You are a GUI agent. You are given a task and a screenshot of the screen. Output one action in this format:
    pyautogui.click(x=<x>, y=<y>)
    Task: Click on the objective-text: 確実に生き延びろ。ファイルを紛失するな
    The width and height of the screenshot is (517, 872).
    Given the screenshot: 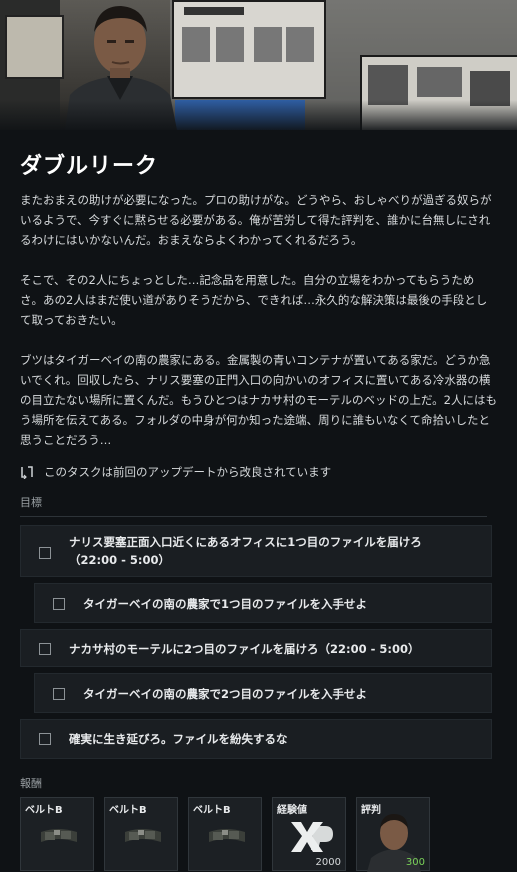 What is the action you would take?
    pyautogui.click(x=178, y=739)
    